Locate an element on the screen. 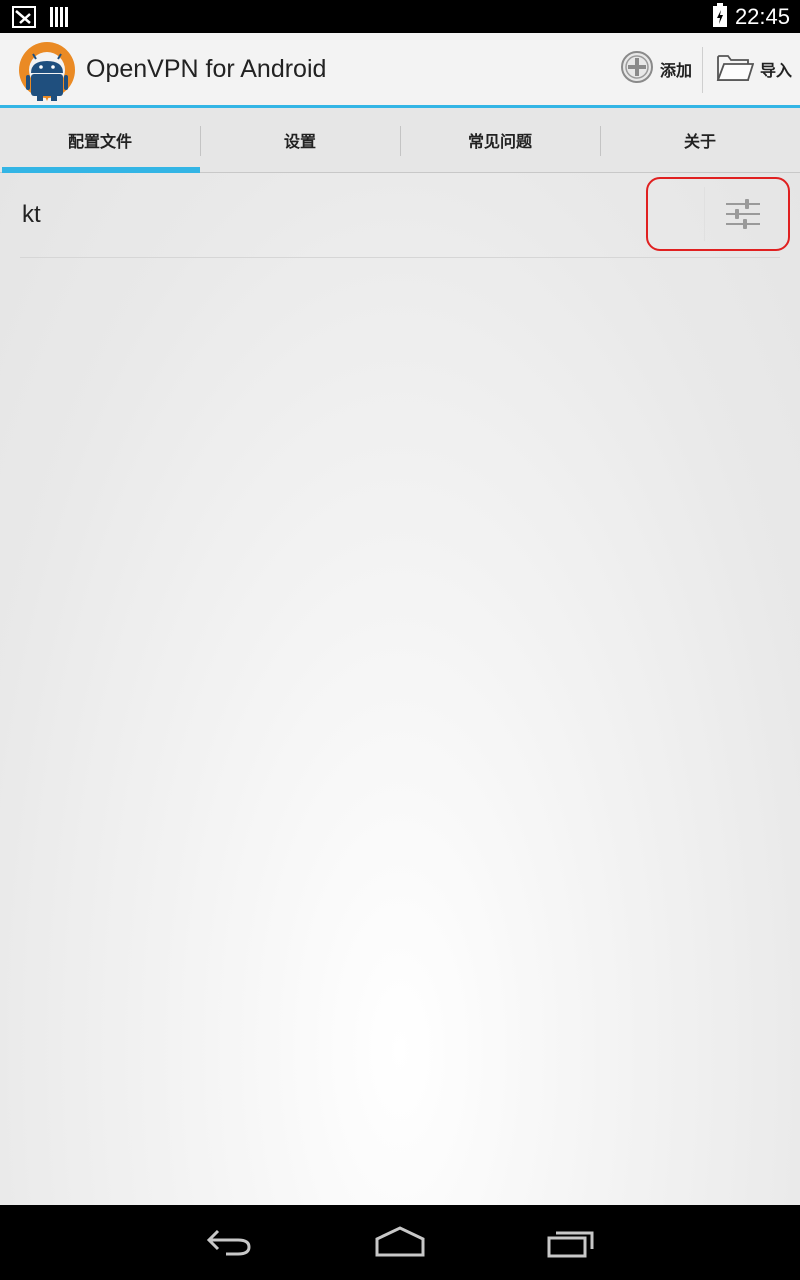 This screenshot has height=1280, width=800. add-circle-icon is located at coordinates (637, 69).